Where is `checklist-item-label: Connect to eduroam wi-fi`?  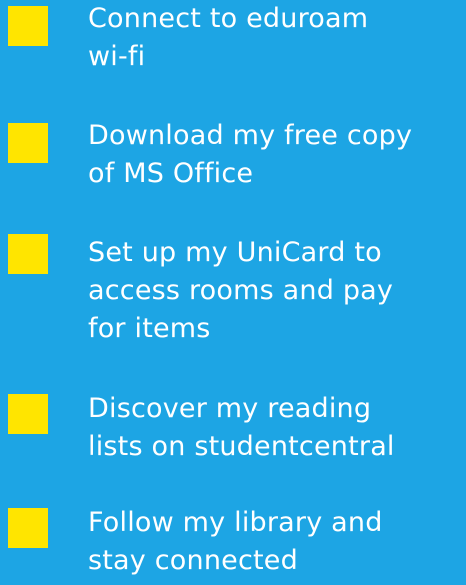 checklist-item-label: Connect to eduroam wi-fi is located at coordinates (228, 37).